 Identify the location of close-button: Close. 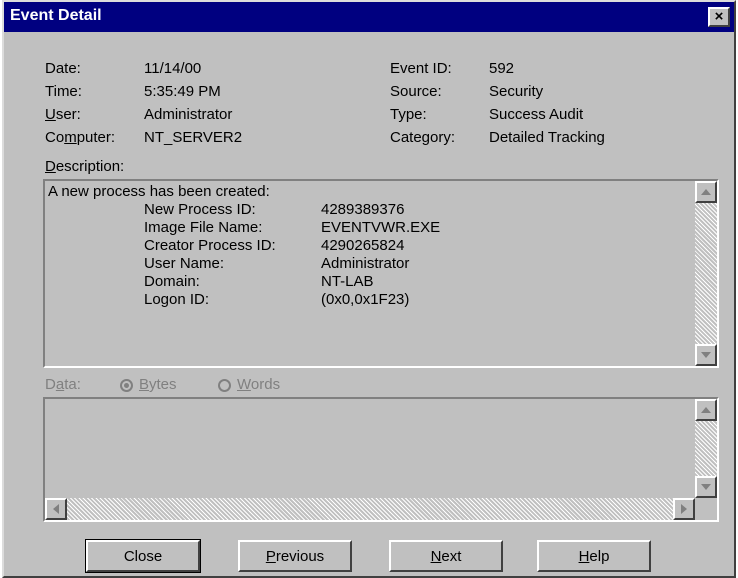
(143, 556).